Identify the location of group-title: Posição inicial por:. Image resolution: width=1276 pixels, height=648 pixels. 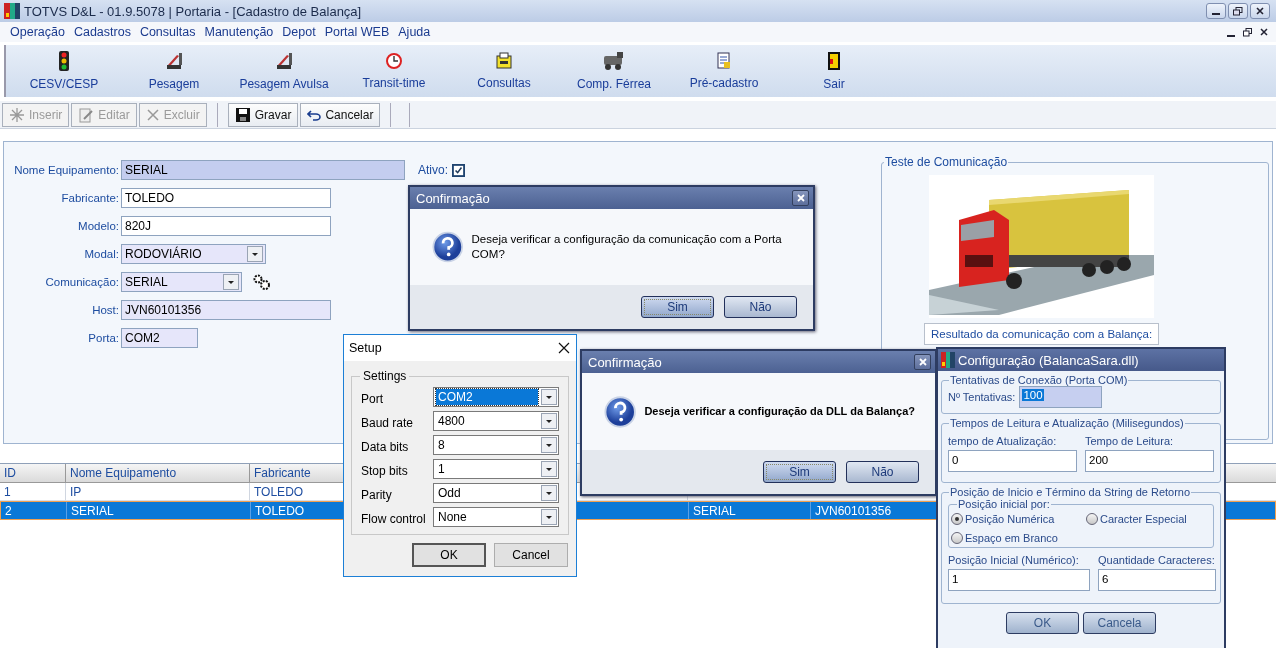
(1004, 504).